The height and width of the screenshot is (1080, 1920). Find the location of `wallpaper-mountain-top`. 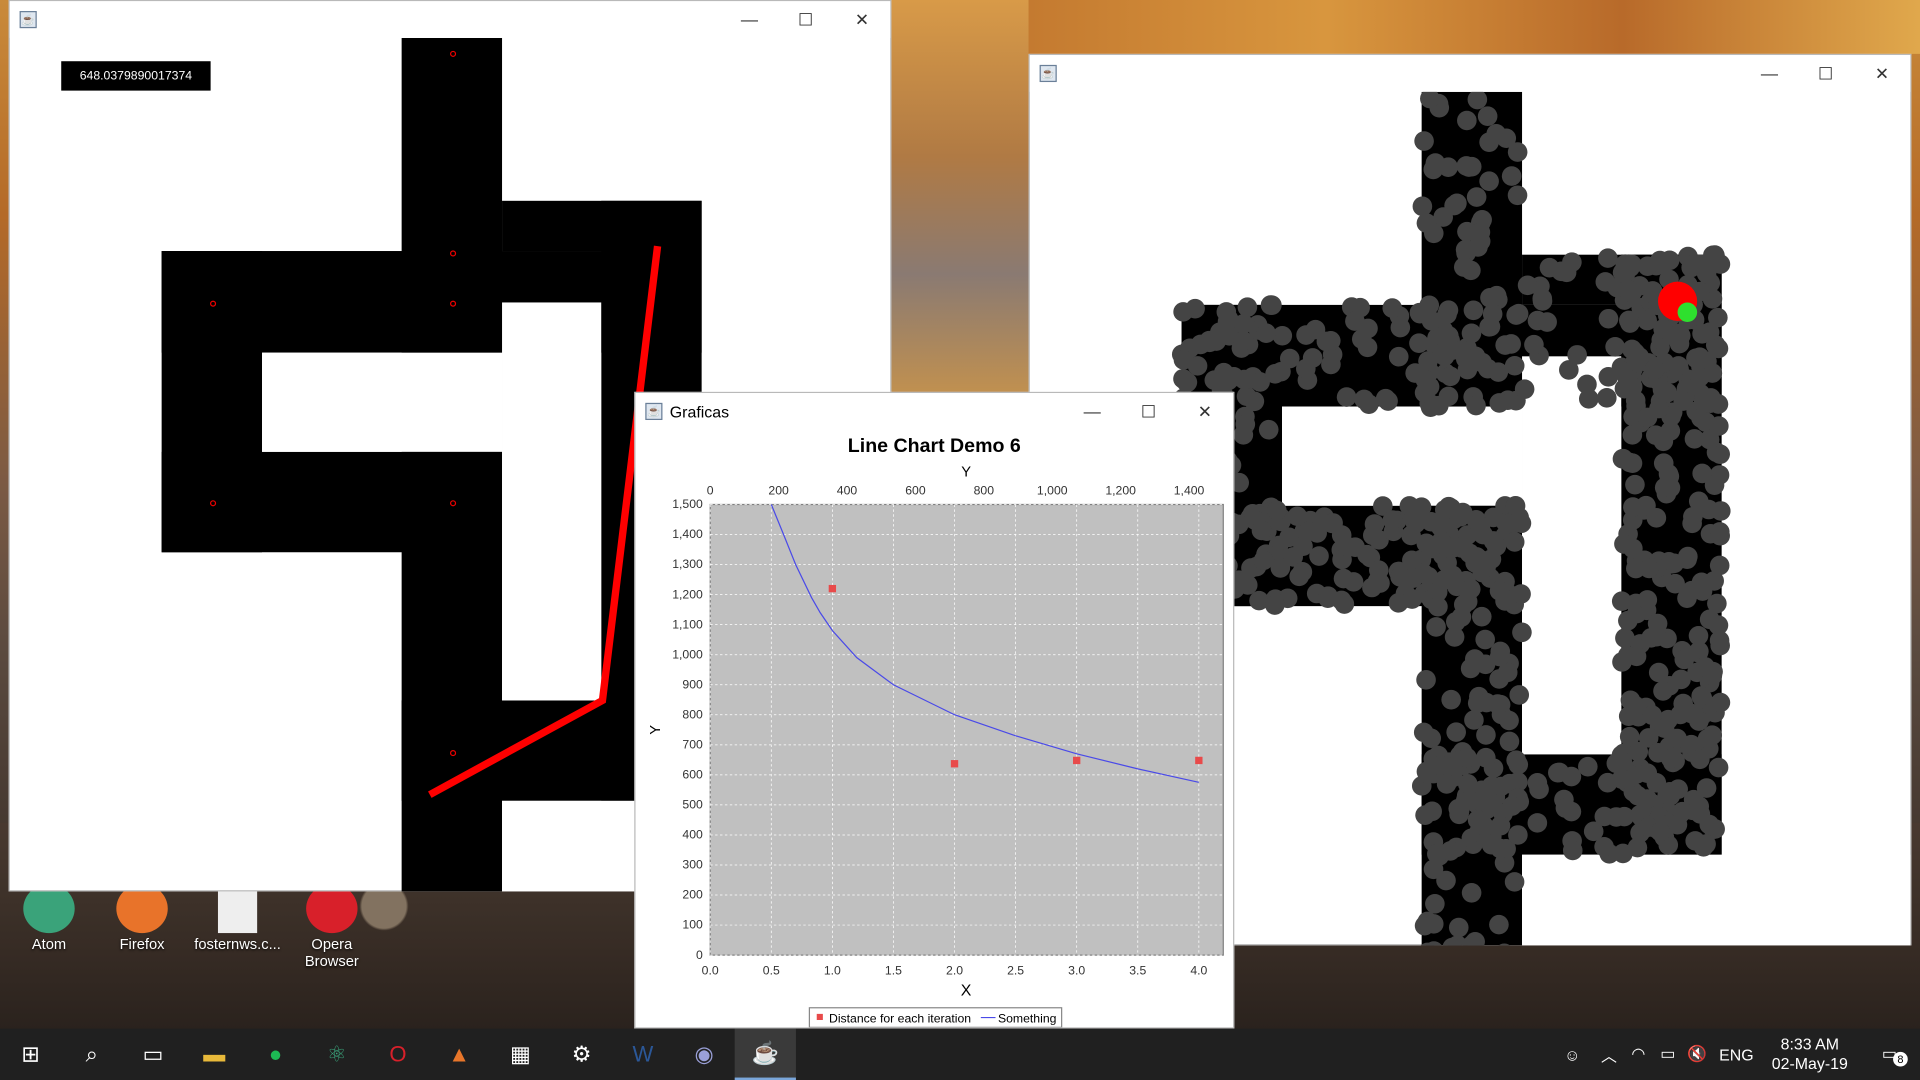

wallpaper-mountain-top is located at coordinates (1474, 27).